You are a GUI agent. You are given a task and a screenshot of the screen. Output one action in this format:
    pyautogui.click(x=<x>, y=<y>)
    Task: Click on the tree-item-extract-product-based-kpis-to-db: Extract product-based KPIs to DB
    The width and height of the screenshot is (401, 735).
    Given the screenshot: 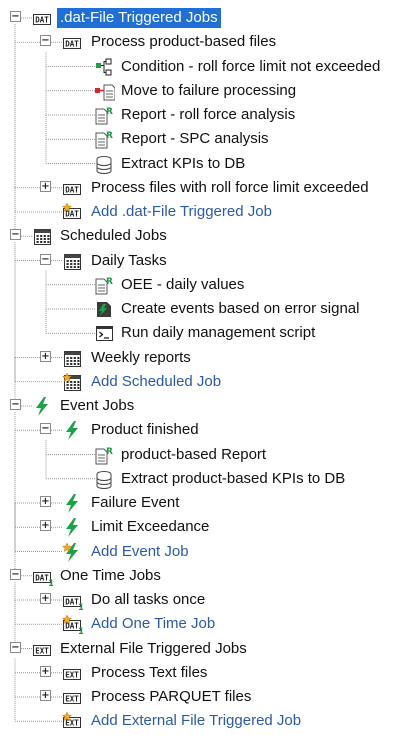 What is the action you would take?
    pyautogui.click(x=200, y=479)
    